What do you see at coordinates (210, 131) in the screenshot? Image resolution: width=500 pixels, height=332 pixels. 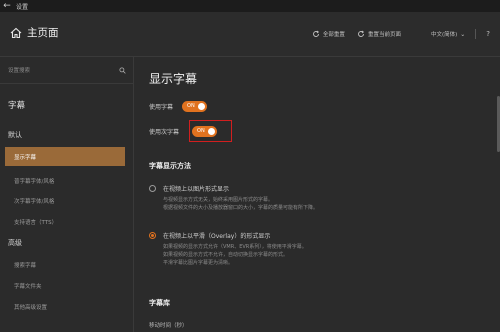 I see `highlight-box` at bounding box center [210, 131].